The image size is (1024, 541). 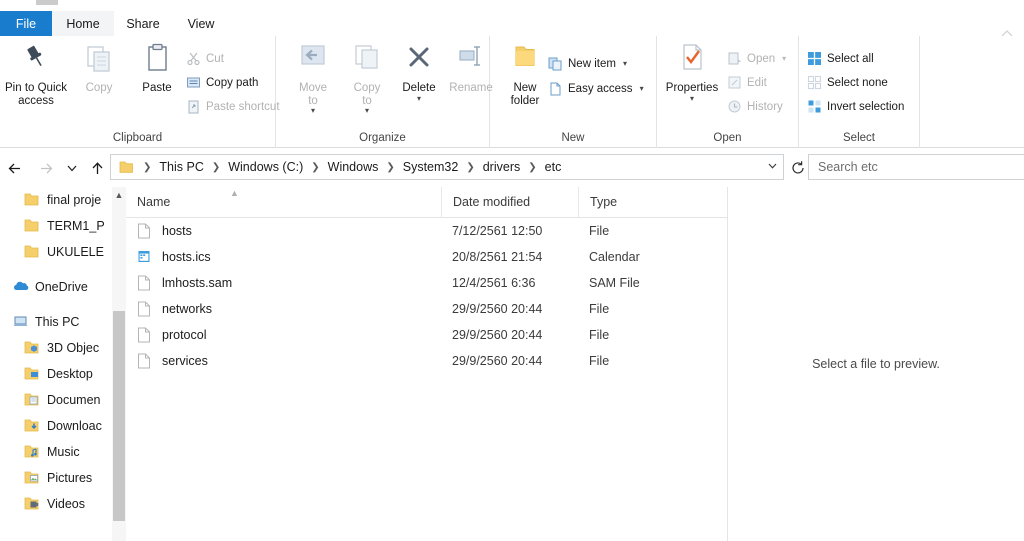 What do you see at coordinates (419, 98) in the screenshot?
I see `delete-caret-icon: ▾` at bounding box center [419, 98].